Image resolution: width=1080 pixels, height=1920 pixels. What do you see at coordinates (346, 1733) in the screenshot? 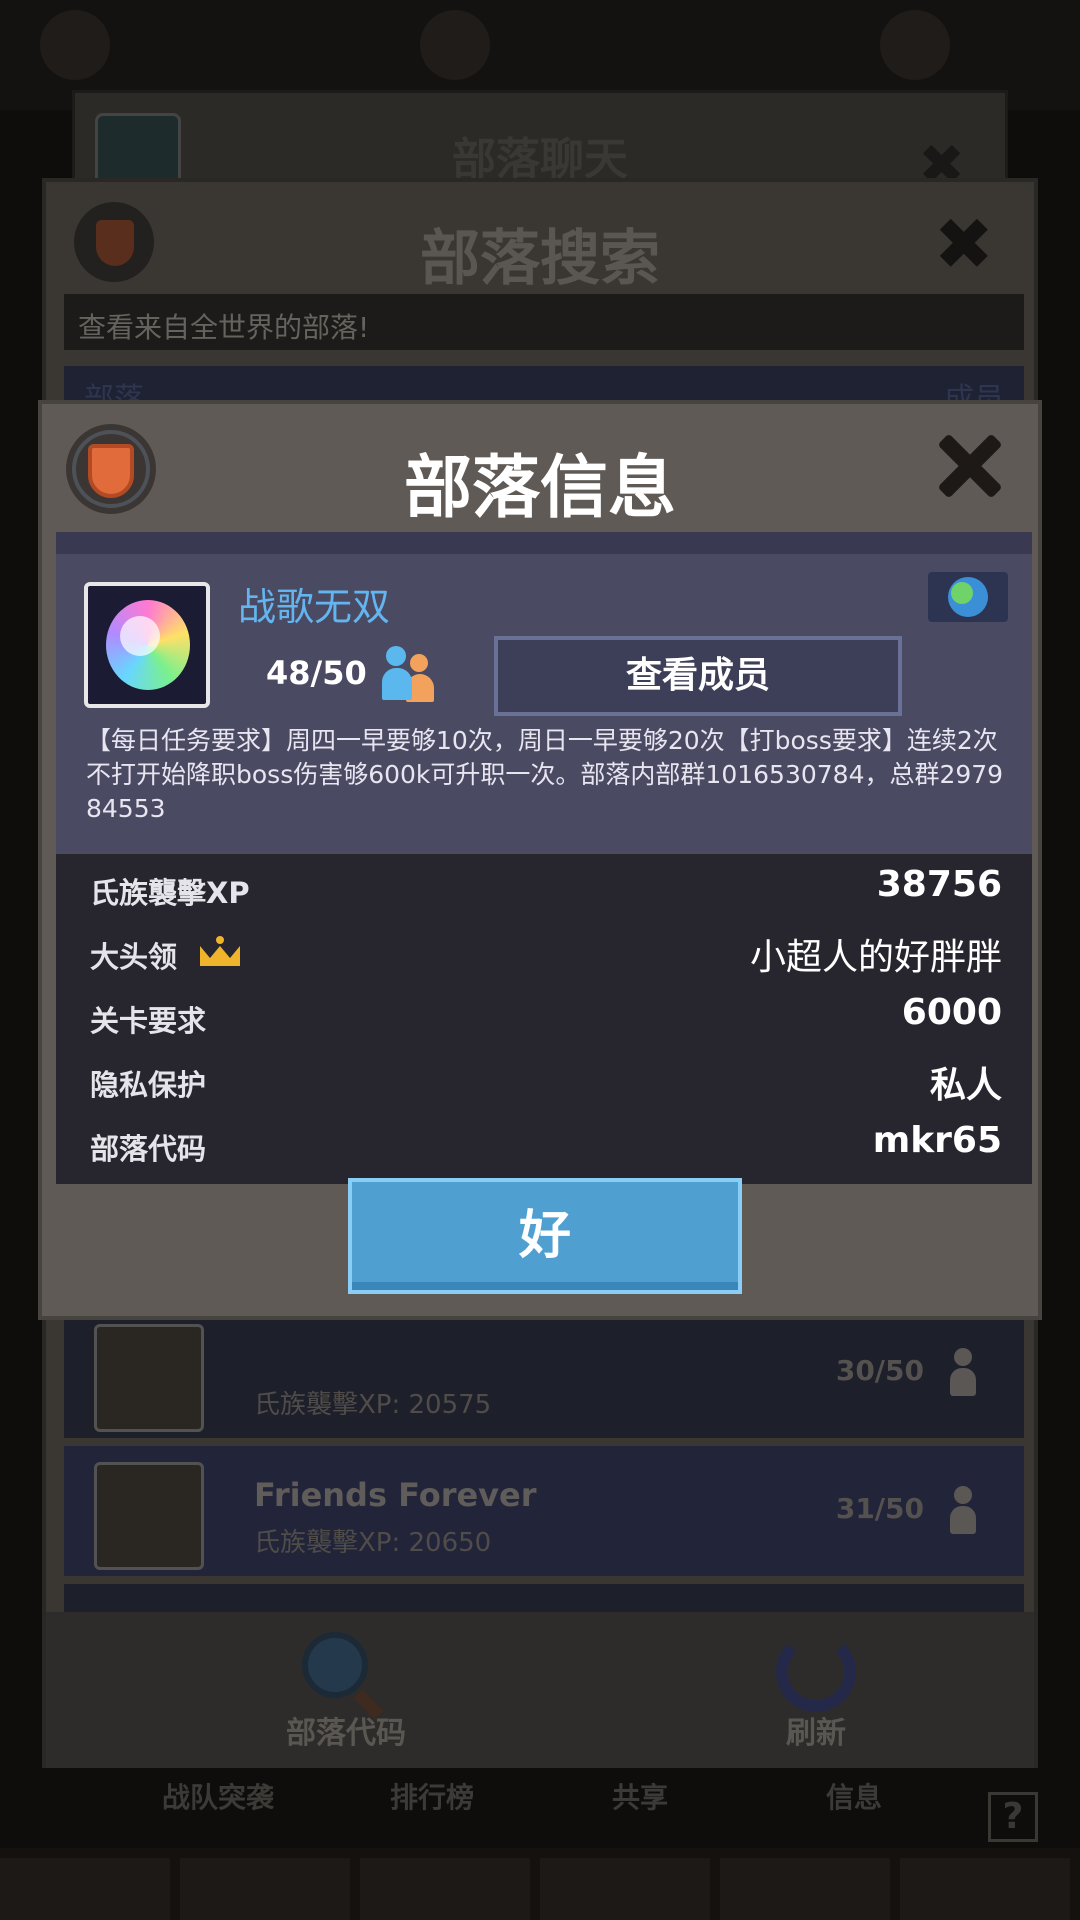
I see `clan-code-label: 部落代码` at bounding box center [346, 1733].